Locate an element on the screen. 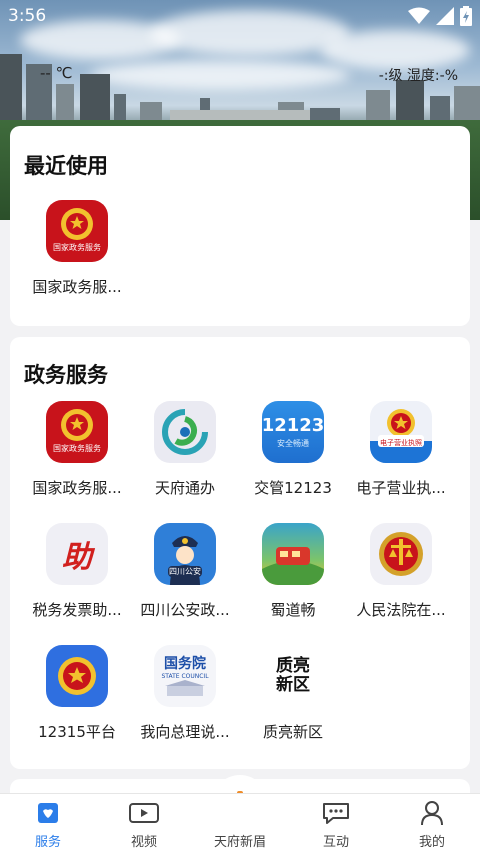 This screenshot has width=480, height=853. app-traffic-12123: 12123 安全畅通 交管12123 is located at coordinates (293, 449).